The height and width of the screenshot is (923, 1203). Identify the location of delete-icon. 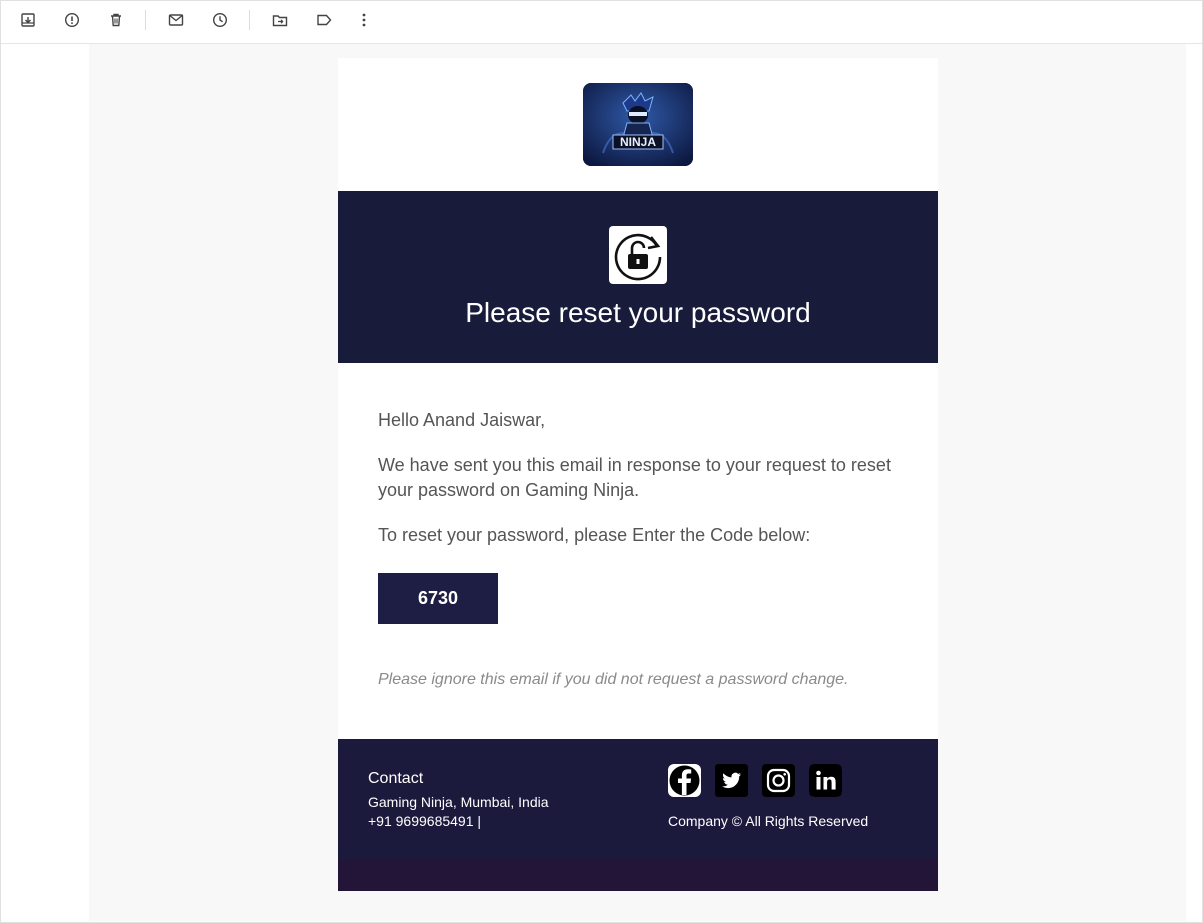
(116, 20).